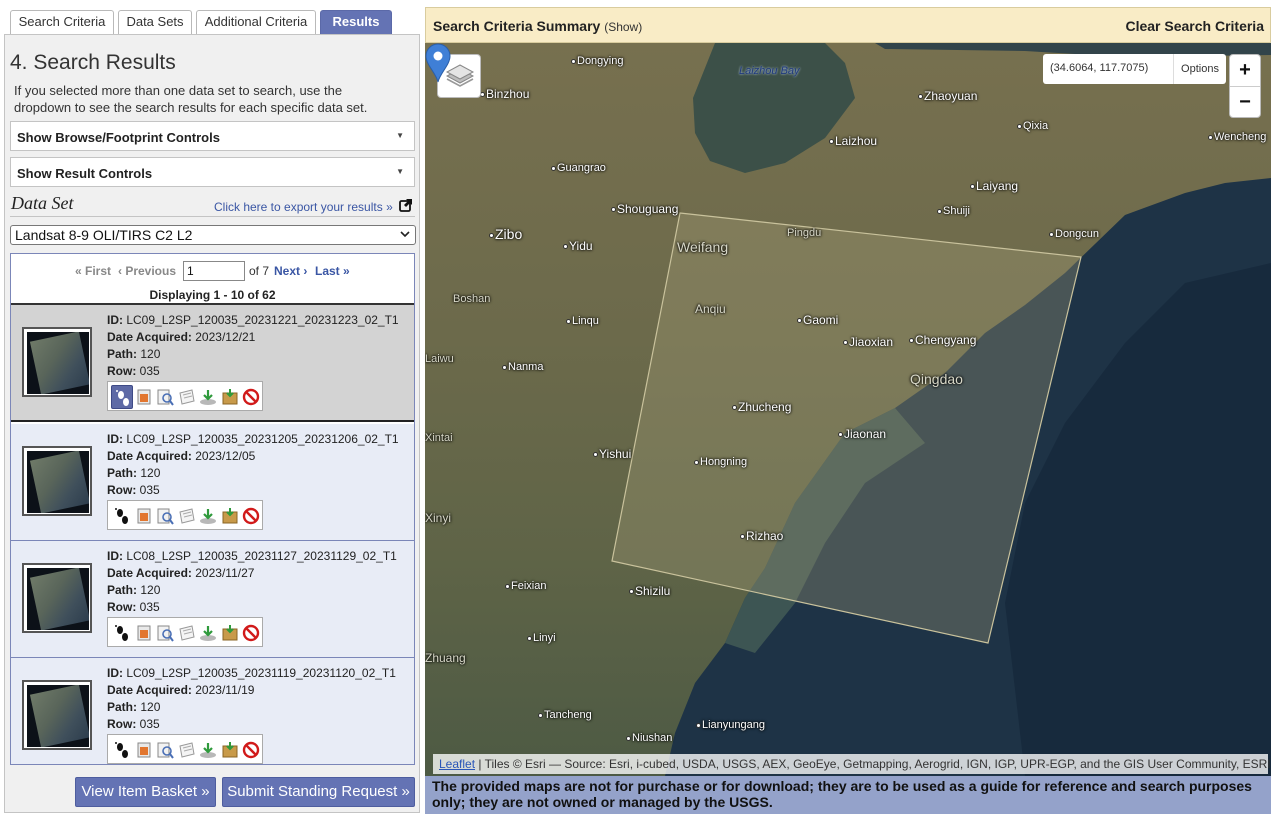 Image resolution: width=1271 pixels, height=814 pixels. I want to click on map-place-label: Zhucheng, so click(761, 407).